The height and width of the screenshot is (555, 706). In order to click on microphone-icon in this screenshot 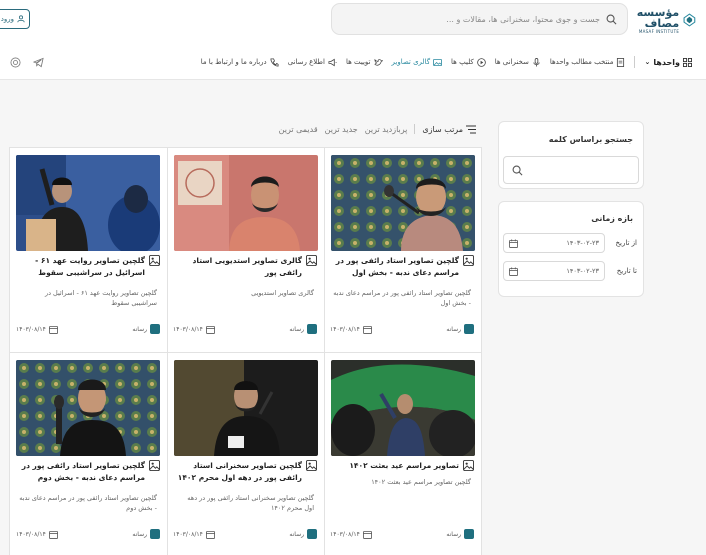, I will do `click(536, 62)`.